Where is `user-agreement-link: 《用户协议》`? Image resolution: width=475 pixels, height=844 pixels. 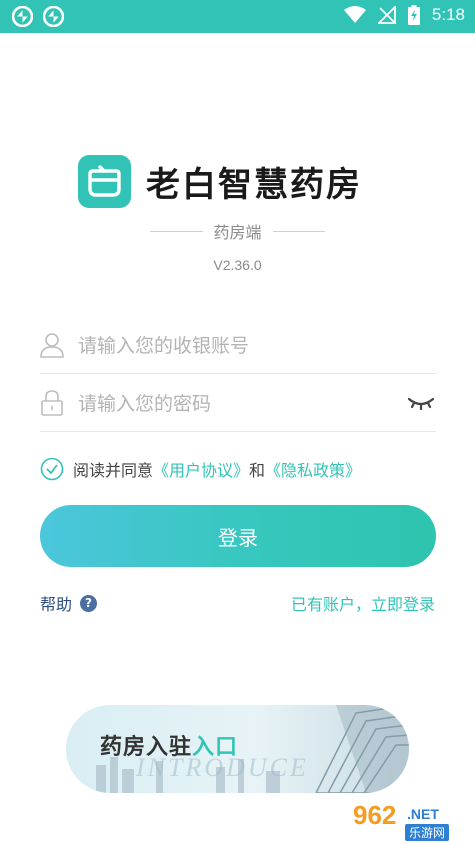 user-agreement-link: 《用户协议》 is located at coordinates (201, 469).